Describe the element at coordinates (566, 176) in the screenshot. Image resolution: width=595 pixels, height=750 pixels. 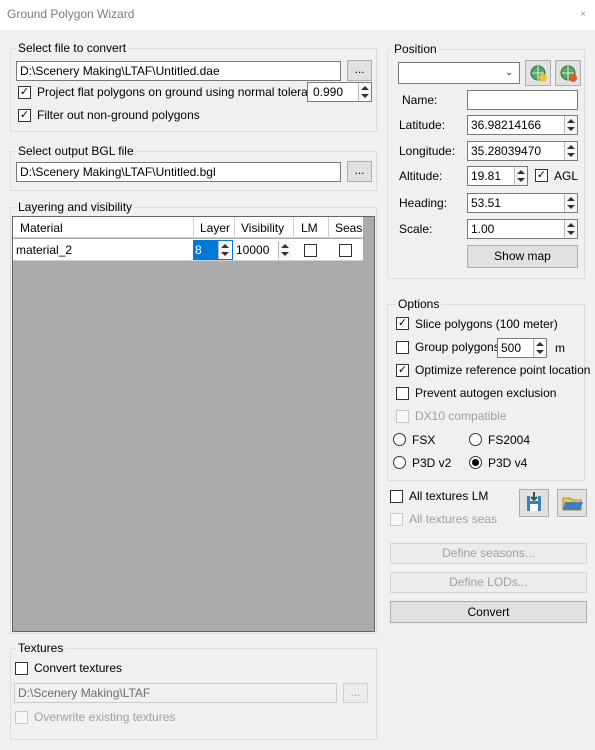
I see `agl-label: AGL` at that location.